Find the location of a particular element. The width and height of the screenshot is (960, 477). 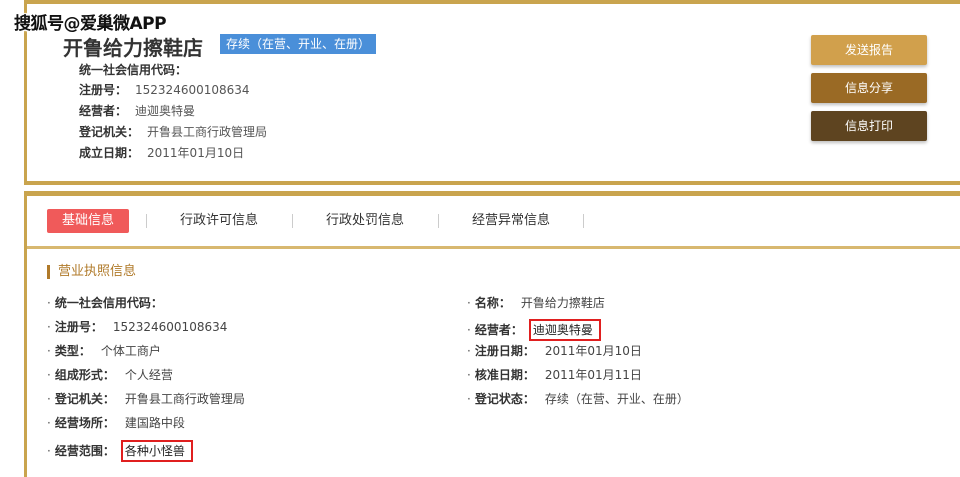

field-label: 登记机关： is located at coordinates (84, 399).